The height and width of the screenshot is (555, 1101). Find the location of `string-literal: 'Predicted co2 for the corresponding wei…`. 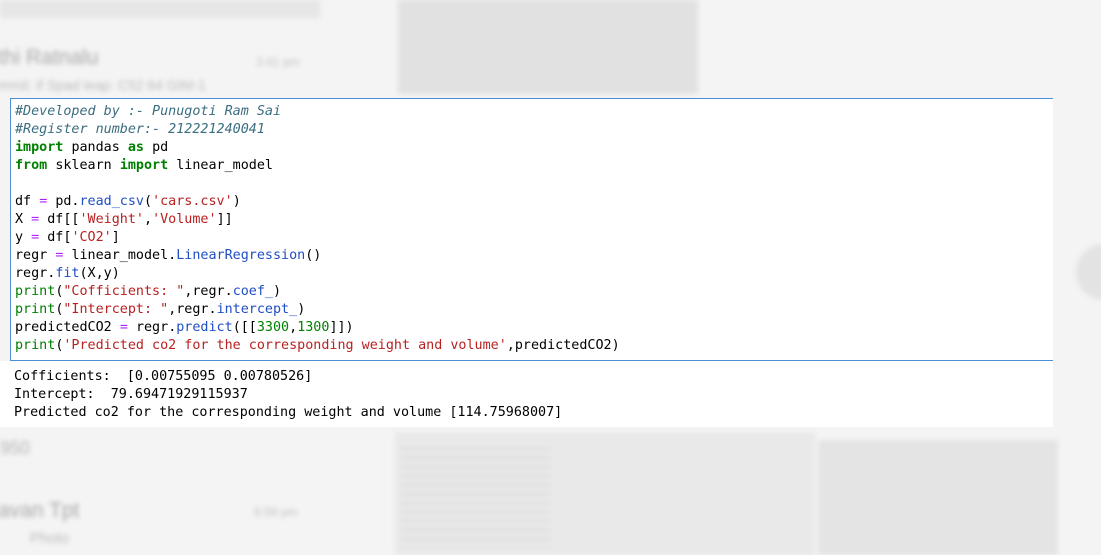

string-literal: 'Predicted co2 for the corresponding wei… is located at coordinates (285, 345).